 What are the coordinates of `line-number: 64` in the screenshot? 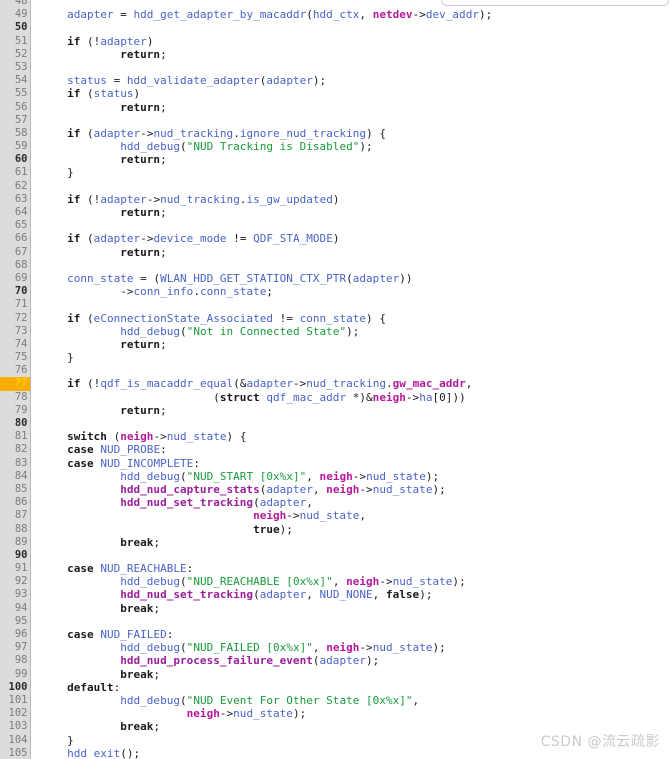 It's located at (15, 213).